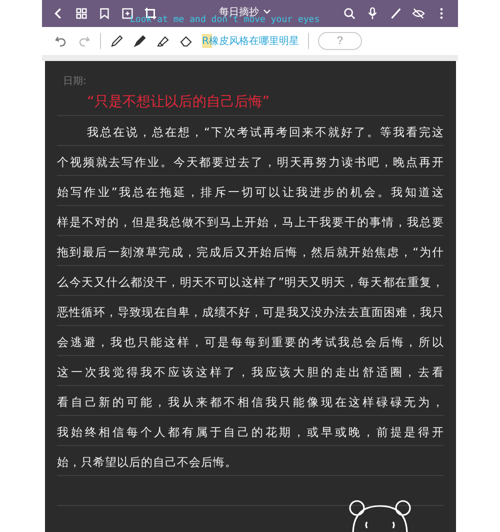 The image size is (500, 532). Describe the element at coordinates (74, 81) in the screenshot. I see `date-label: 日期:` at that location.